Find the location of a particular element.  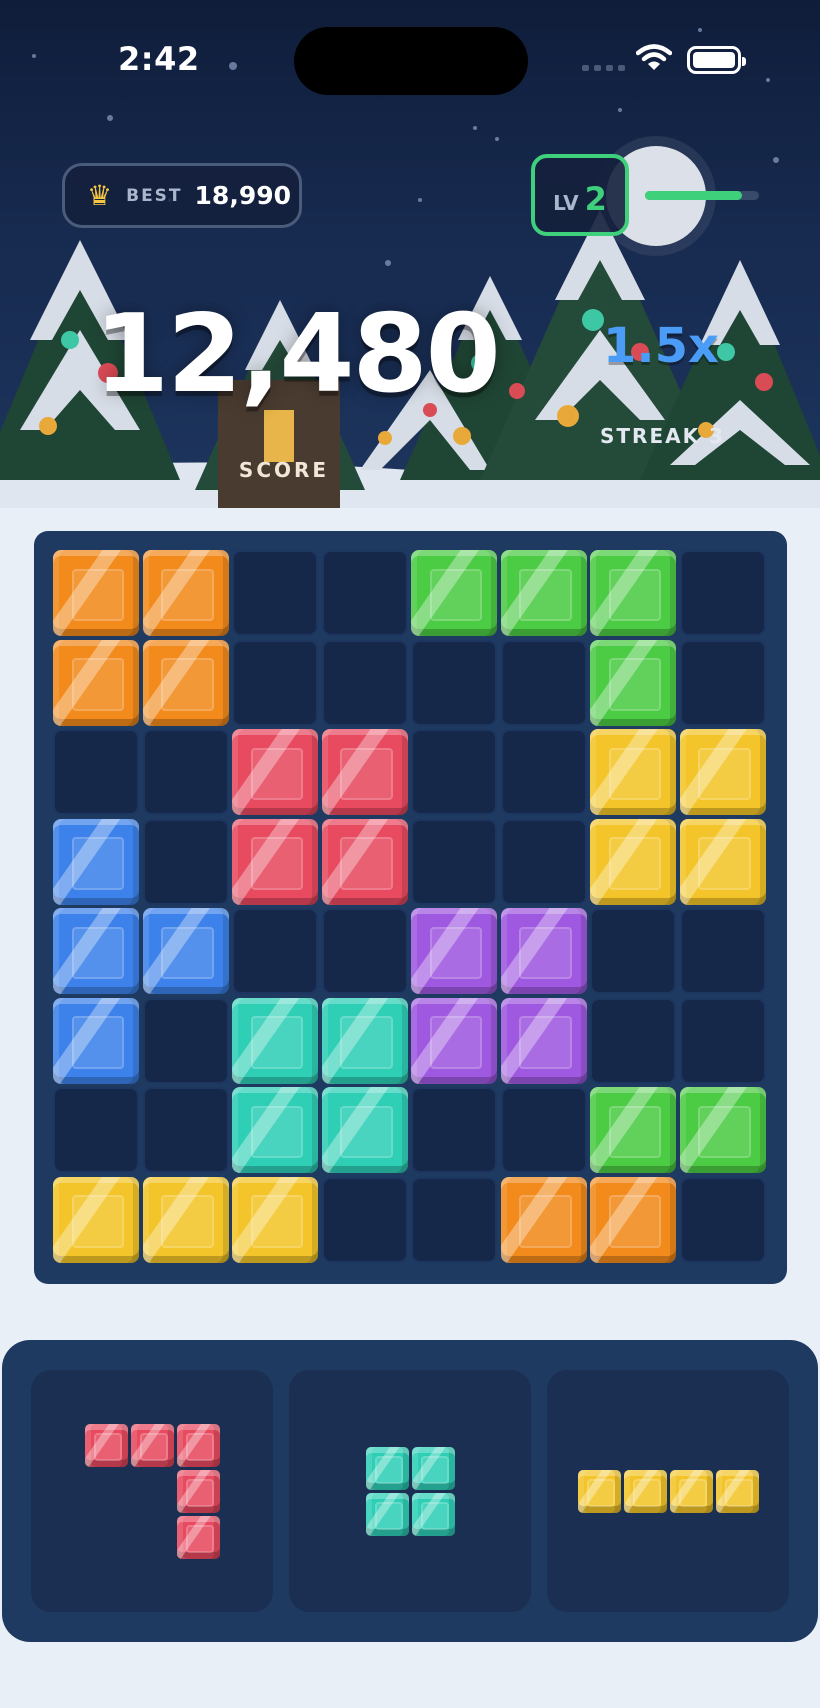

battery-icon is located at coordinates (716, 60).